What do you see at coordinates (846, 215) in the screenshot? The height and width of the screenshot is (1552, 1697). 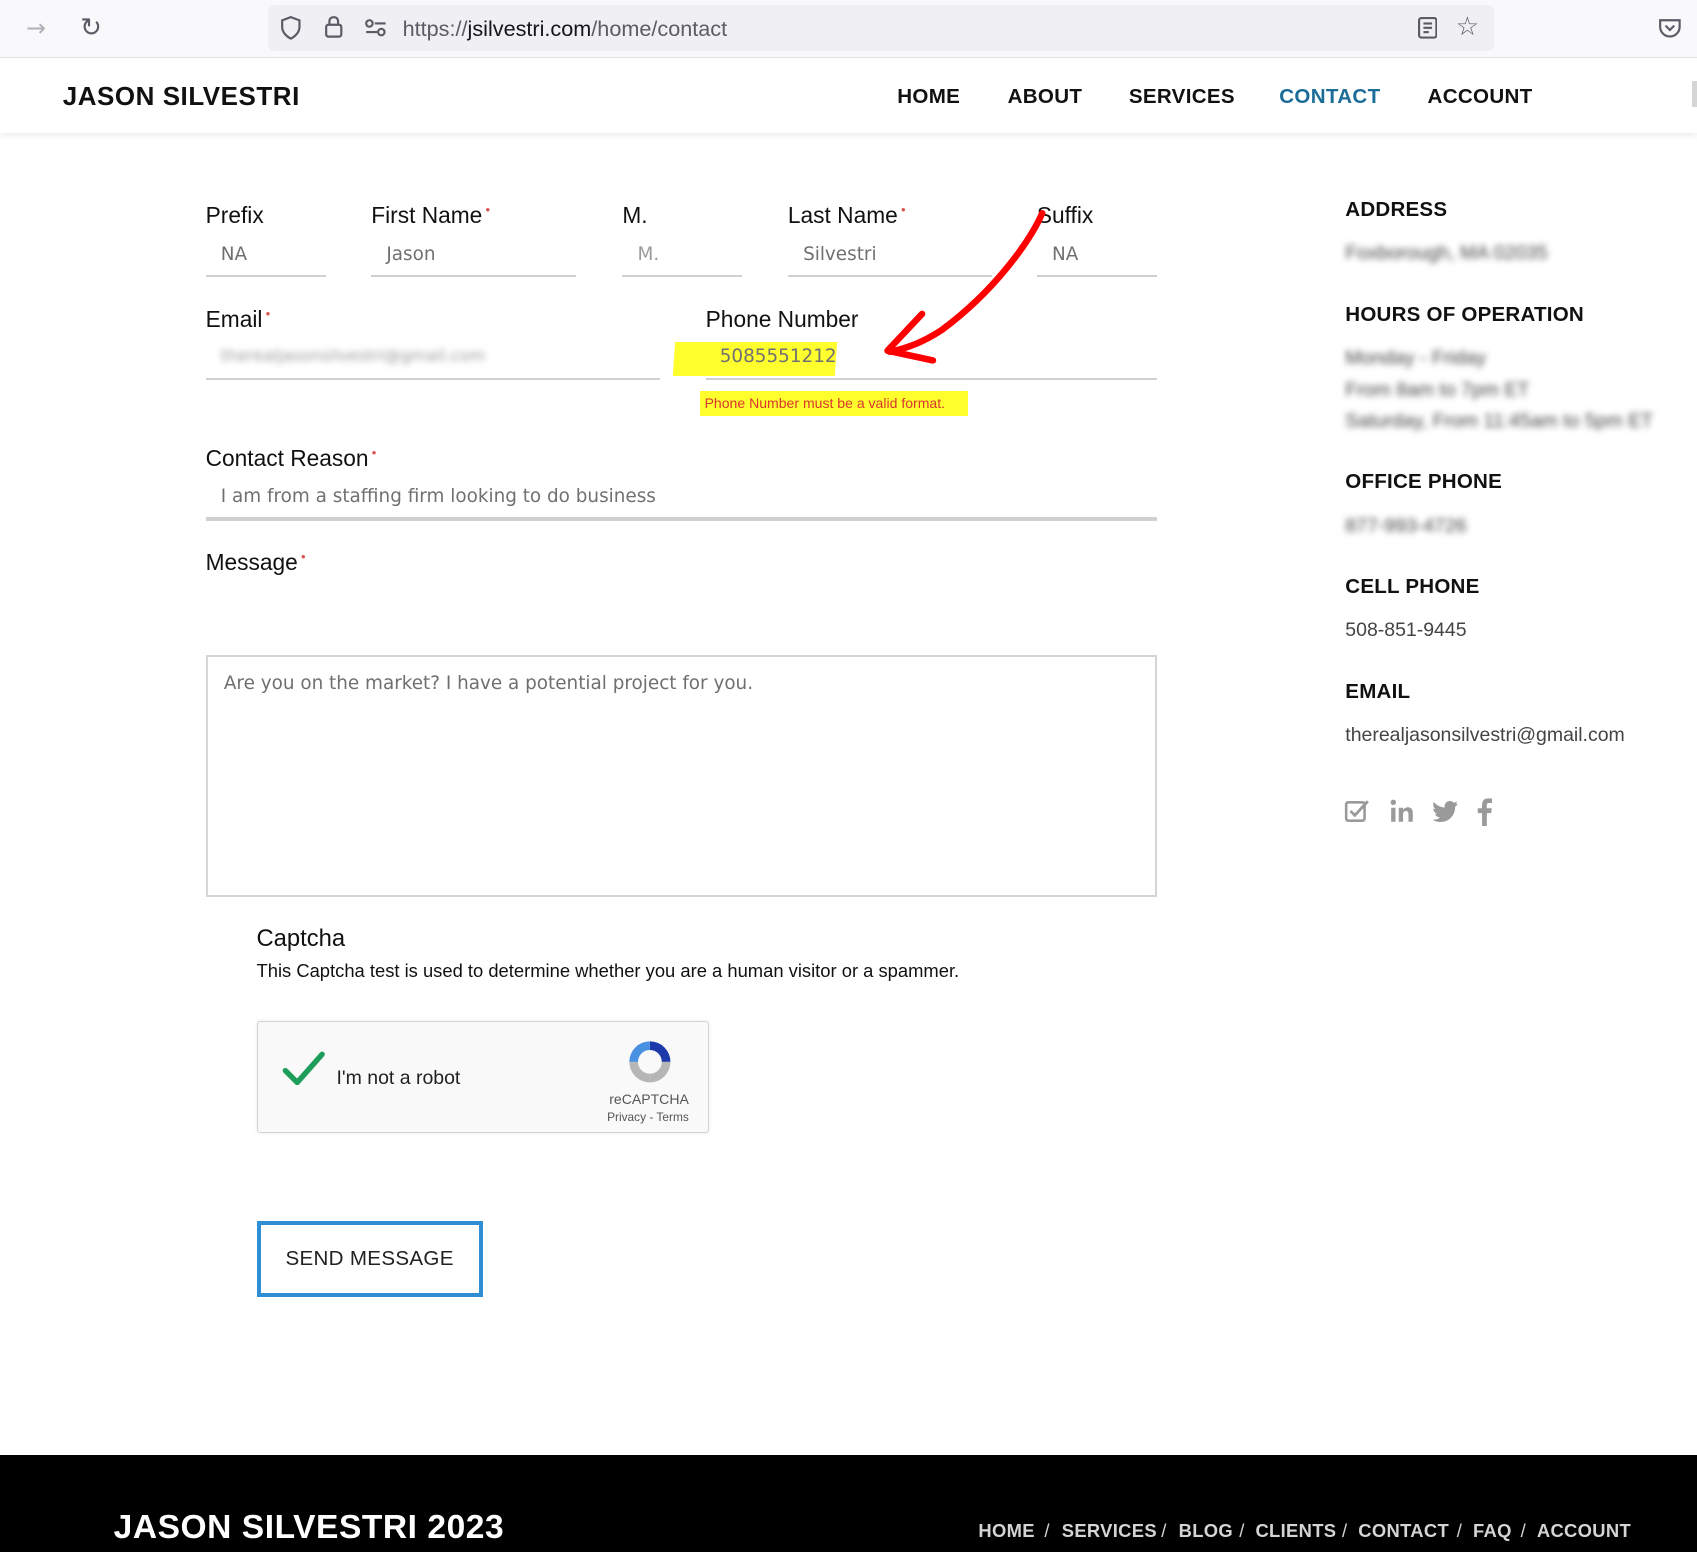 I see `last-name-label: Last Name •` at bounding box center [846, 215].